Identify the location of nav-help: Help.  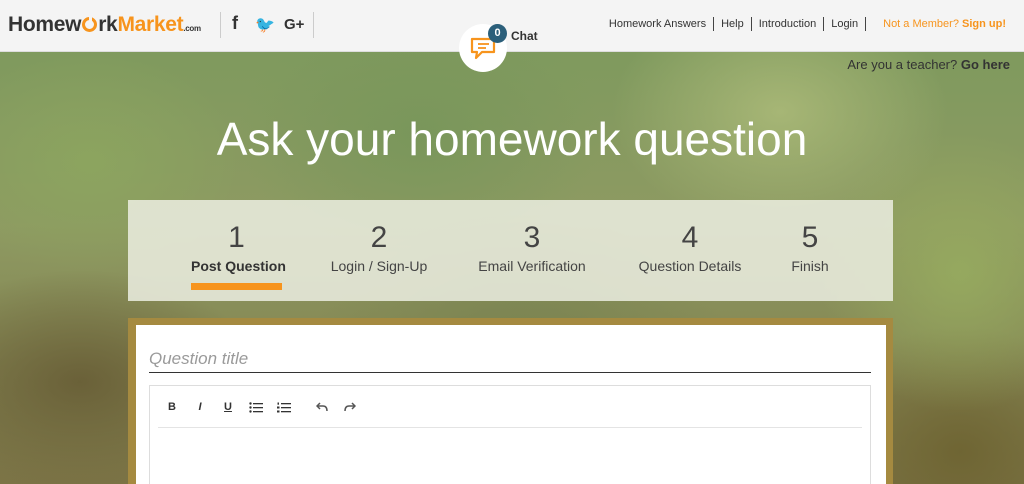
(733, 24).